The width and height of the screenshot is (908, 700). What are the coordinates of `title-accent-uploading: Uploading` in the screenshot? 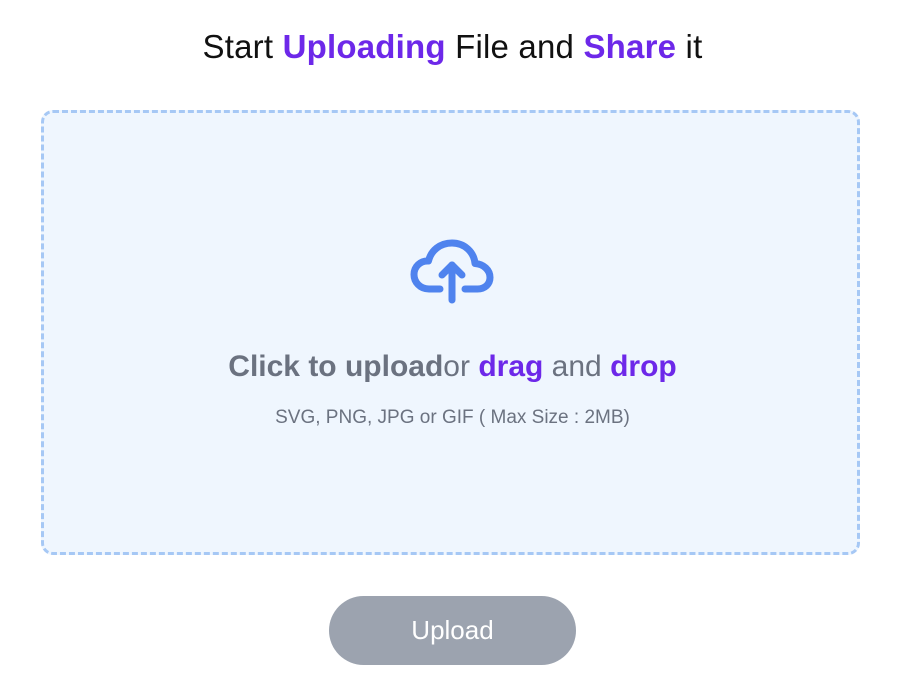 It's located at (364, 46).